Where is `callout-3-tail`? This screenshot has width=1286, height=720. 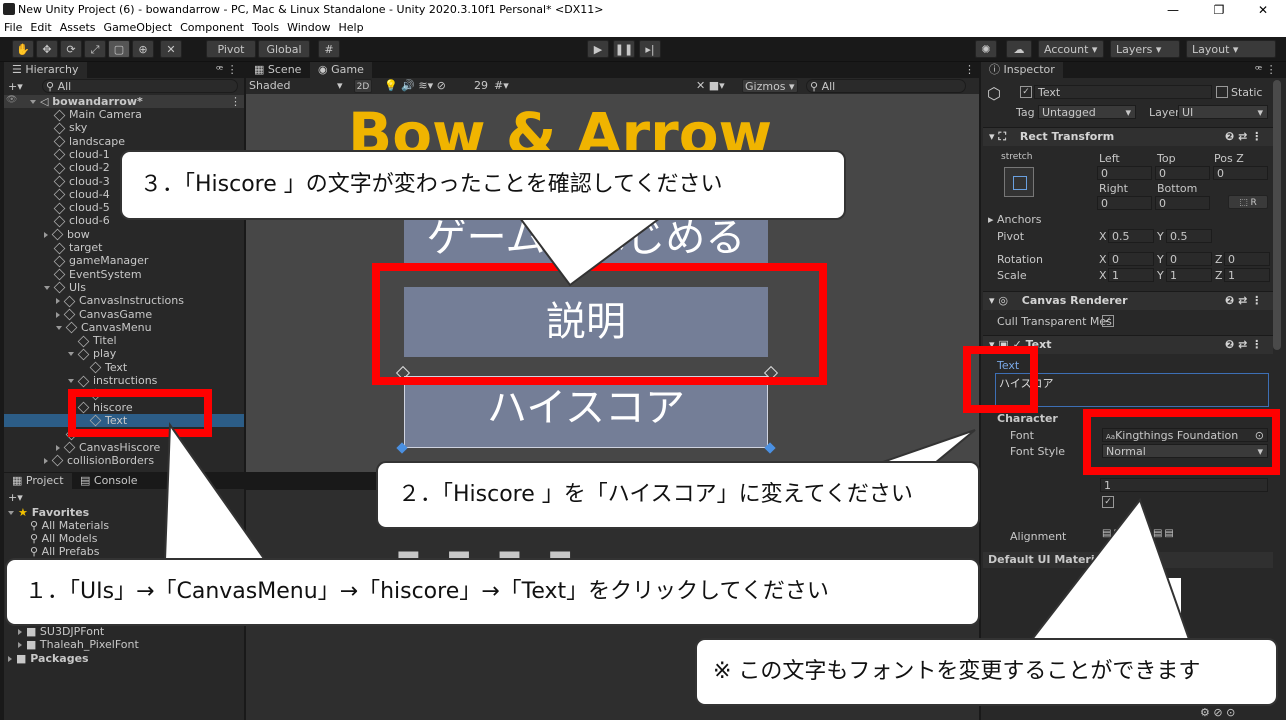
callout-3-tail is located at coordinates (591, 252).